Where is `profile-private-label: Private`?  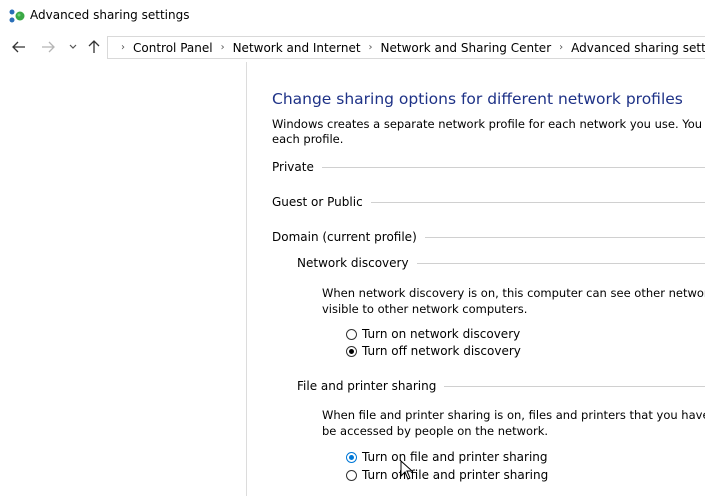
profile-private-label: Private is located at coordinates (293, 167).